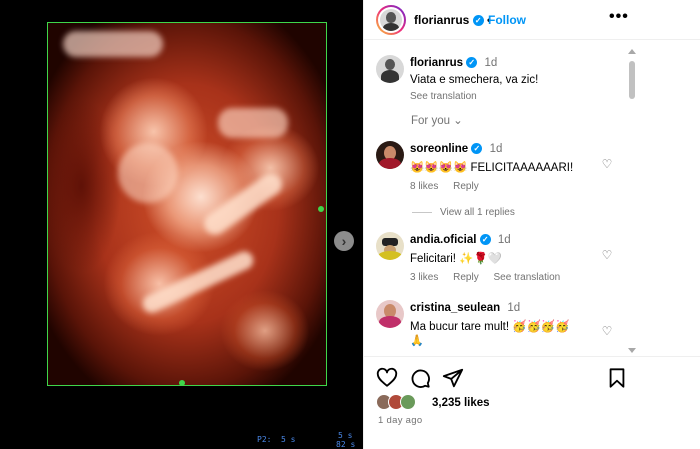 This screenshot has width=700, height=449. I want to click on comment-text: 😻😻😻😻 FELICITAAAAAARI!, so click(492, 168).